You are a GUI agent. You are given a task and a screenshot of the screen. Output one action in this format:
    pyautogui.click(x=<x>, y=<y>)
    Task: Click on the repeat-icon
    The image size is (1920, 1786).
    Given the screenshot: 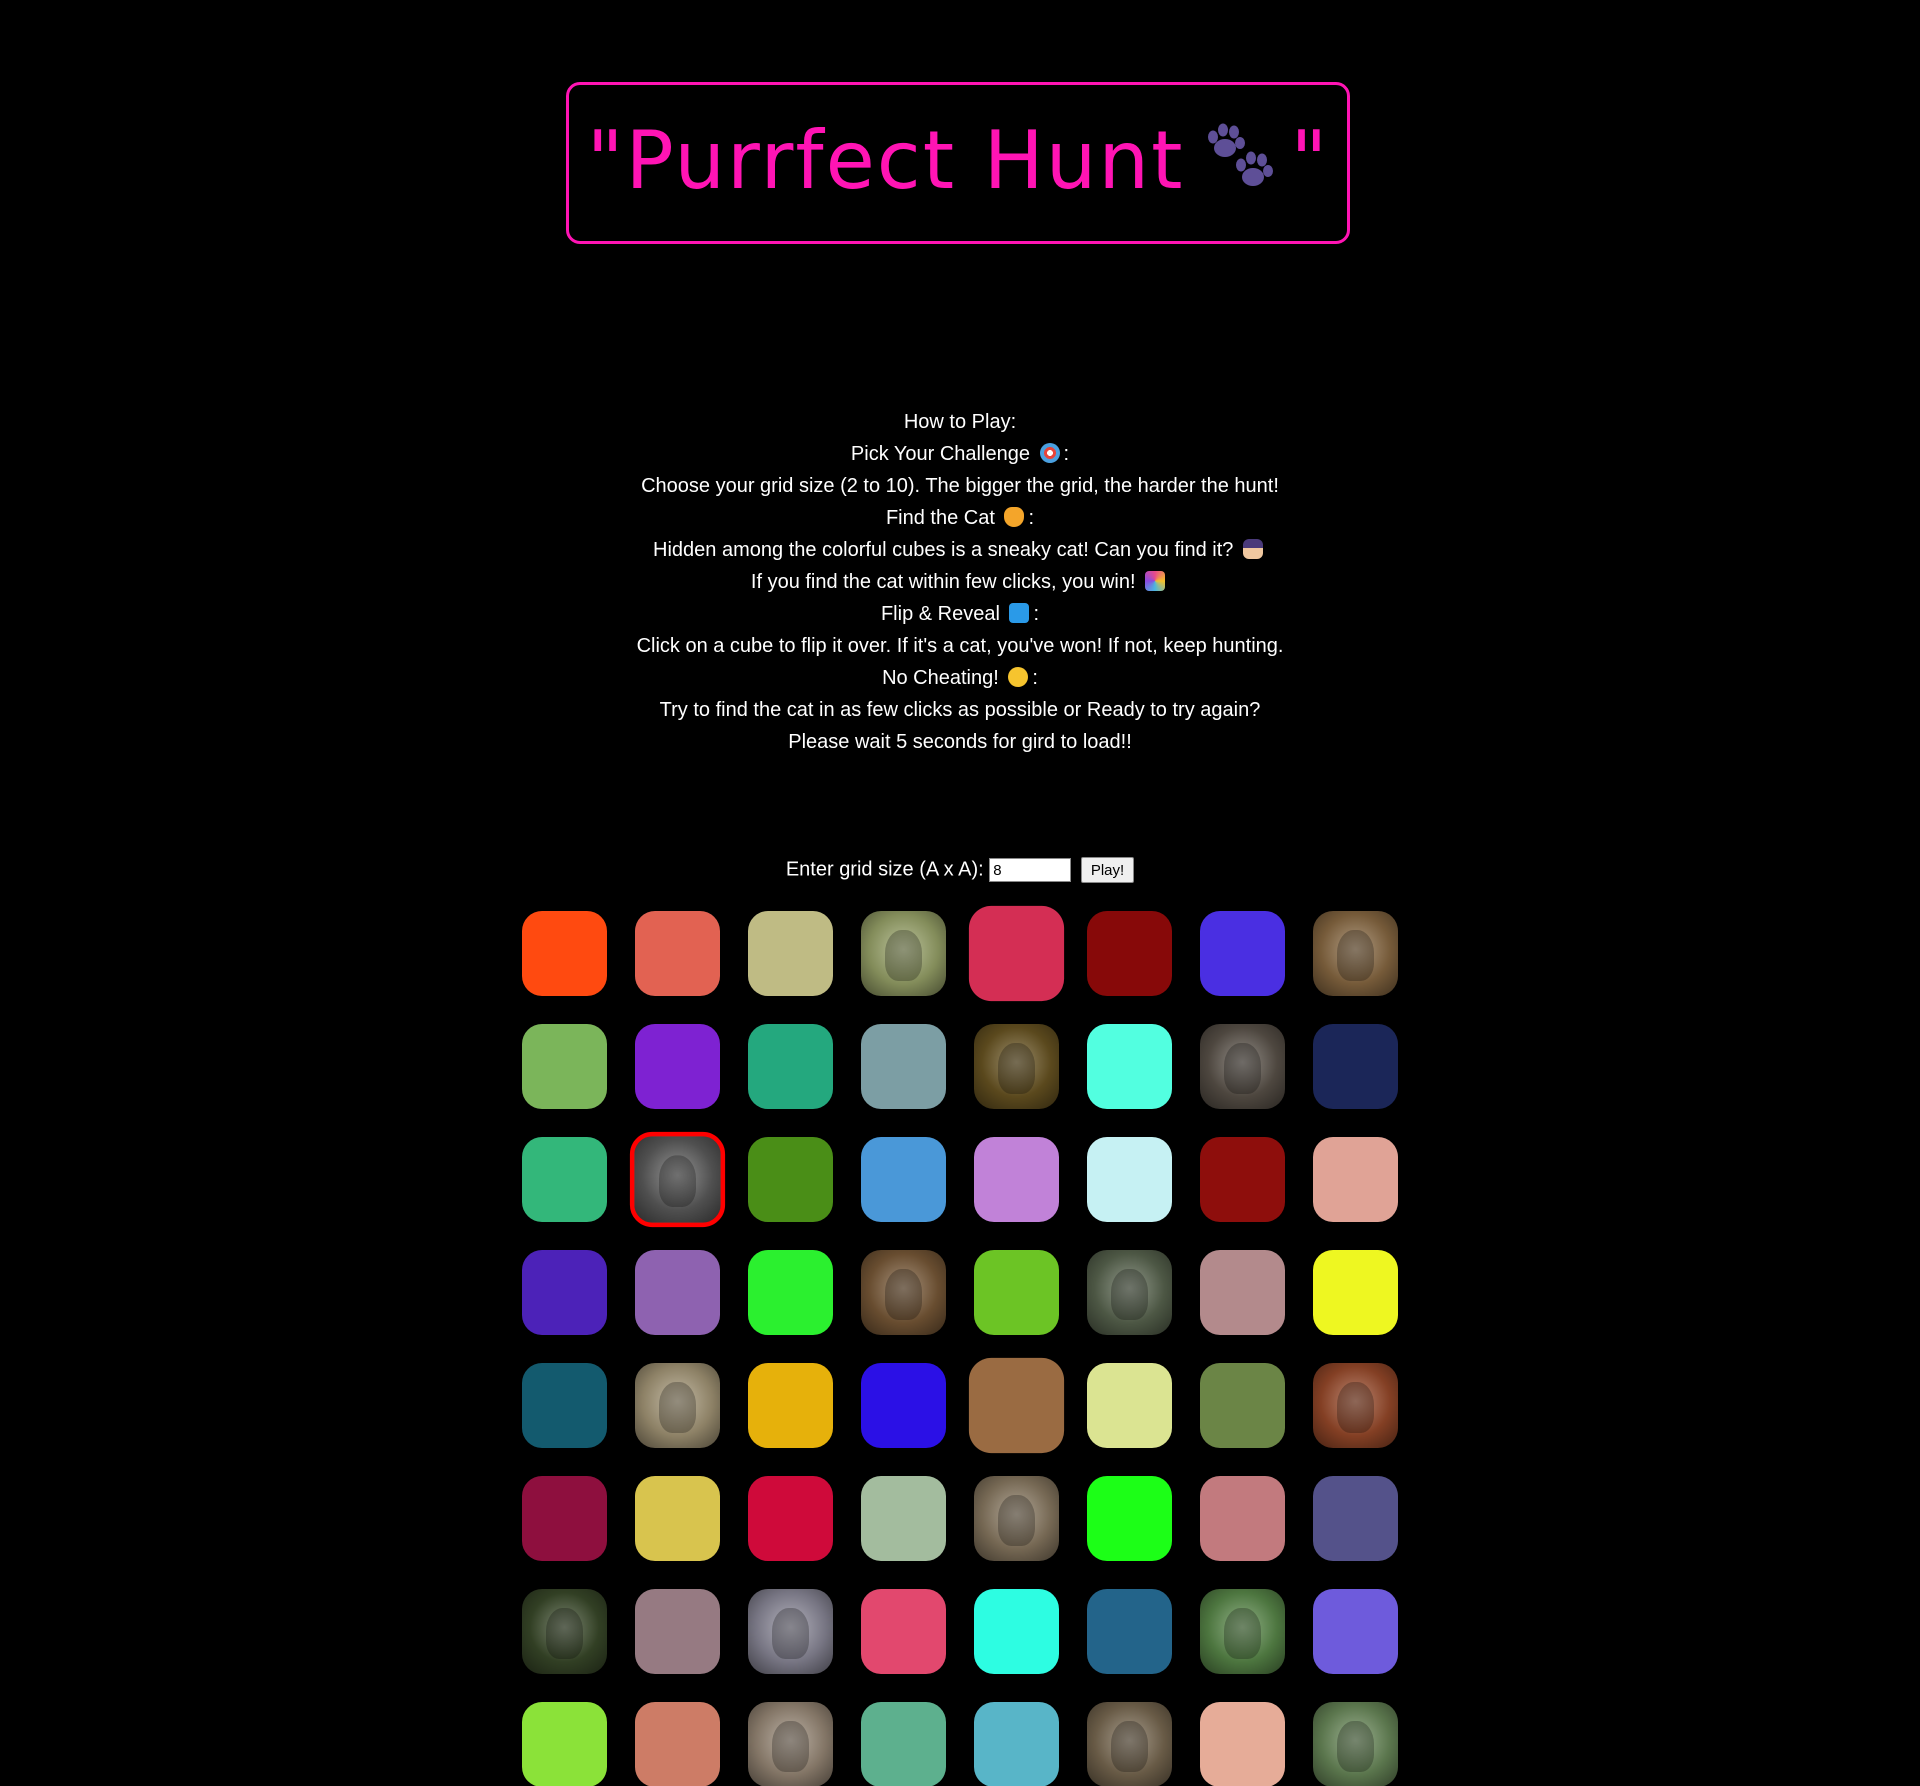 What is the action you would take?
    pyautogui.click(x=1019, y=613)
    